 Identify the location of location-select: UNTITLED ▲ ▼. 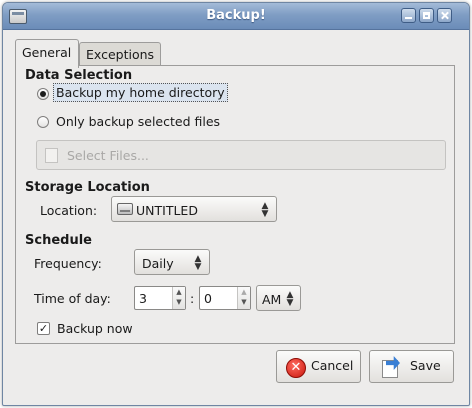
(194, 209).